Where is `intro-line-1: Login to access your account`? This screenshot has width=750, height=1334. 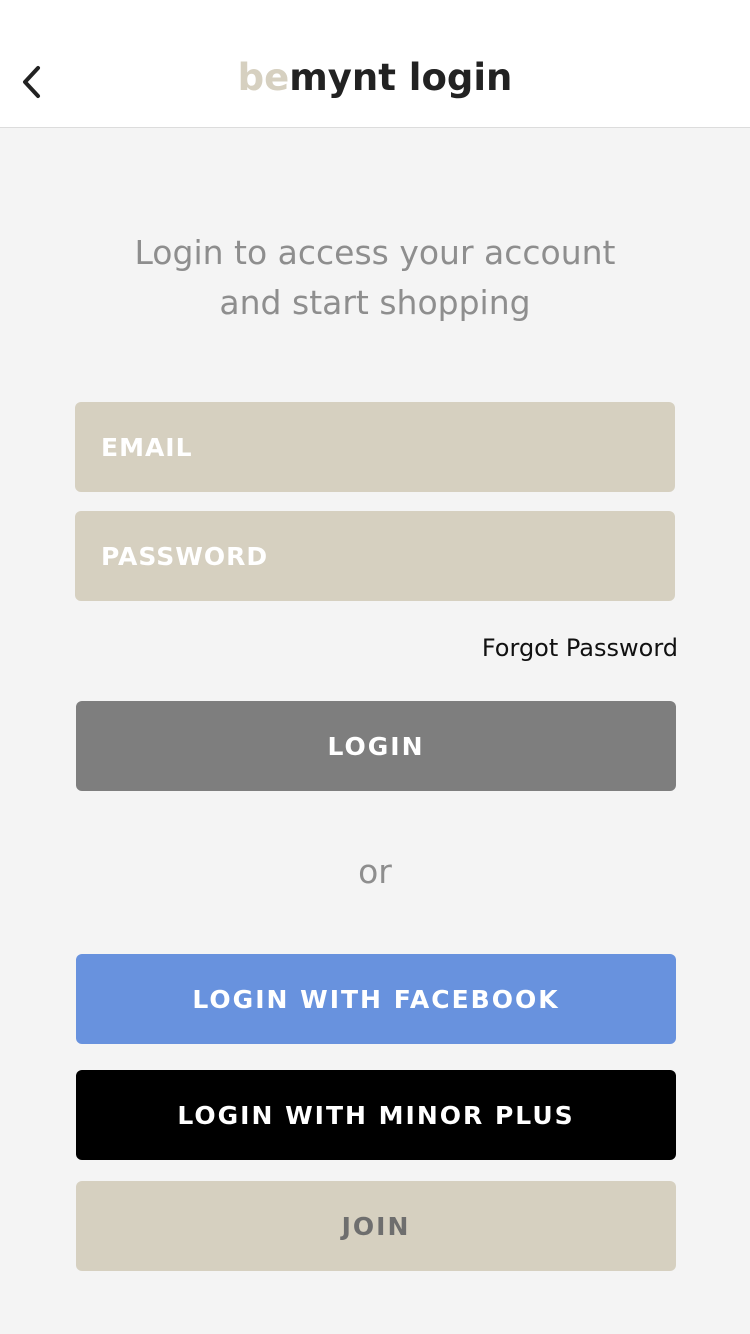 intro-line-1: Login to access your account is located at coordinates (375, 252).